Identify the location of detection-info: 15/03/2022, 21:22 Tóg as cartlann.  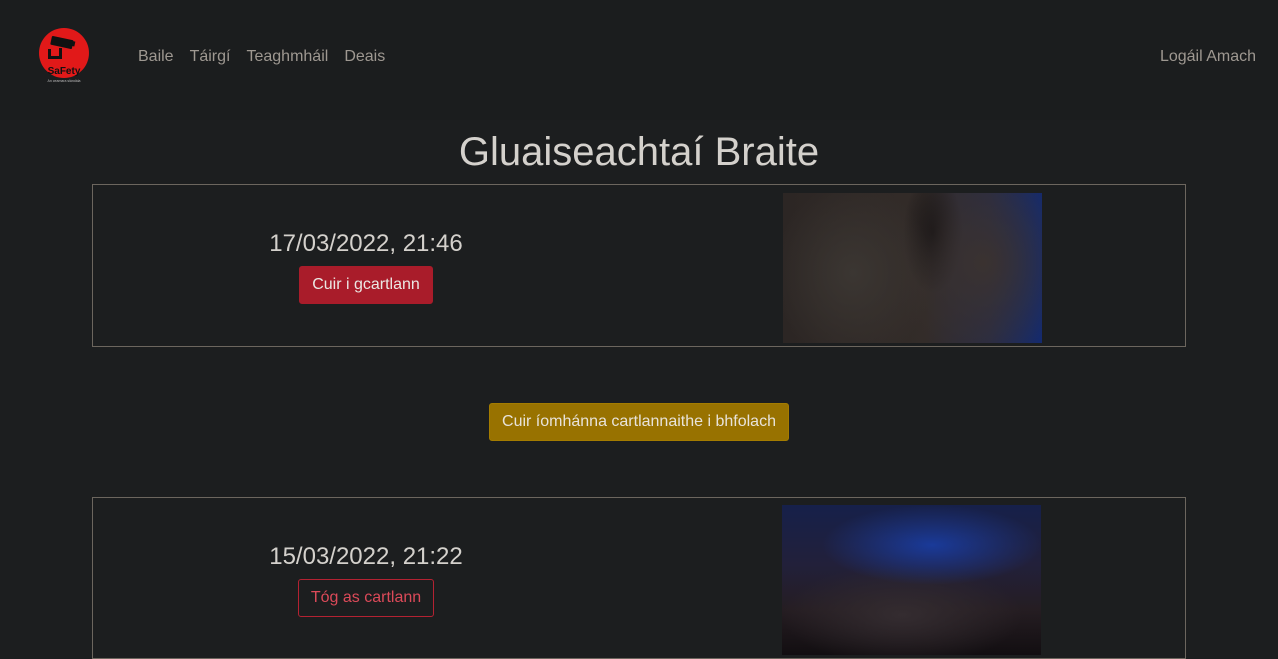
(366, 580).